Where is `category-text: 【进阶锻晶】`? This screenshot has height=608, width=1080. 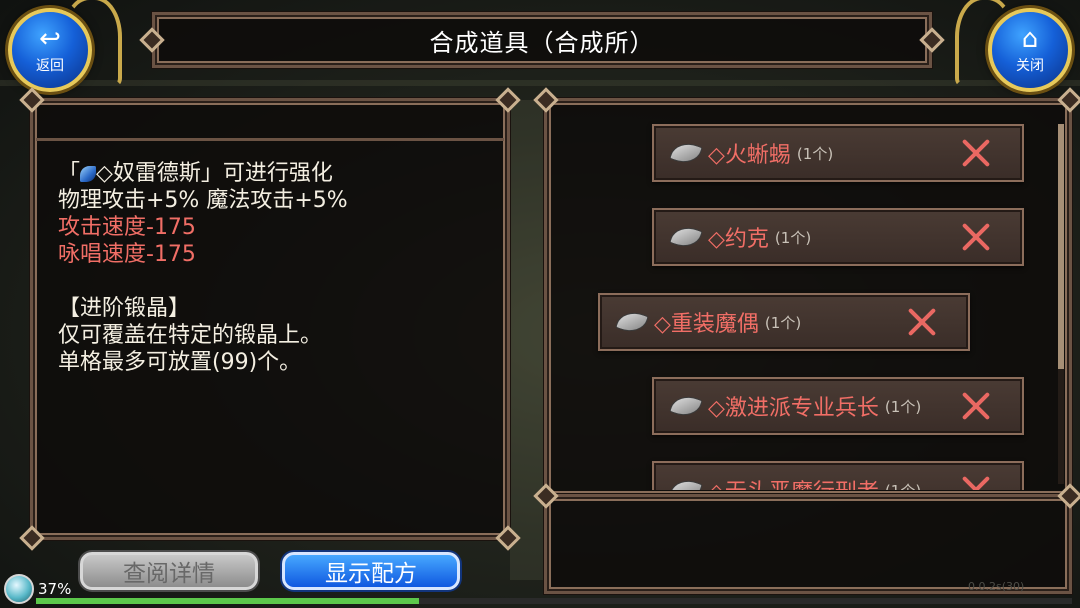 category-text: 【进阶锻晶】 is located at coordinates (124, 308).